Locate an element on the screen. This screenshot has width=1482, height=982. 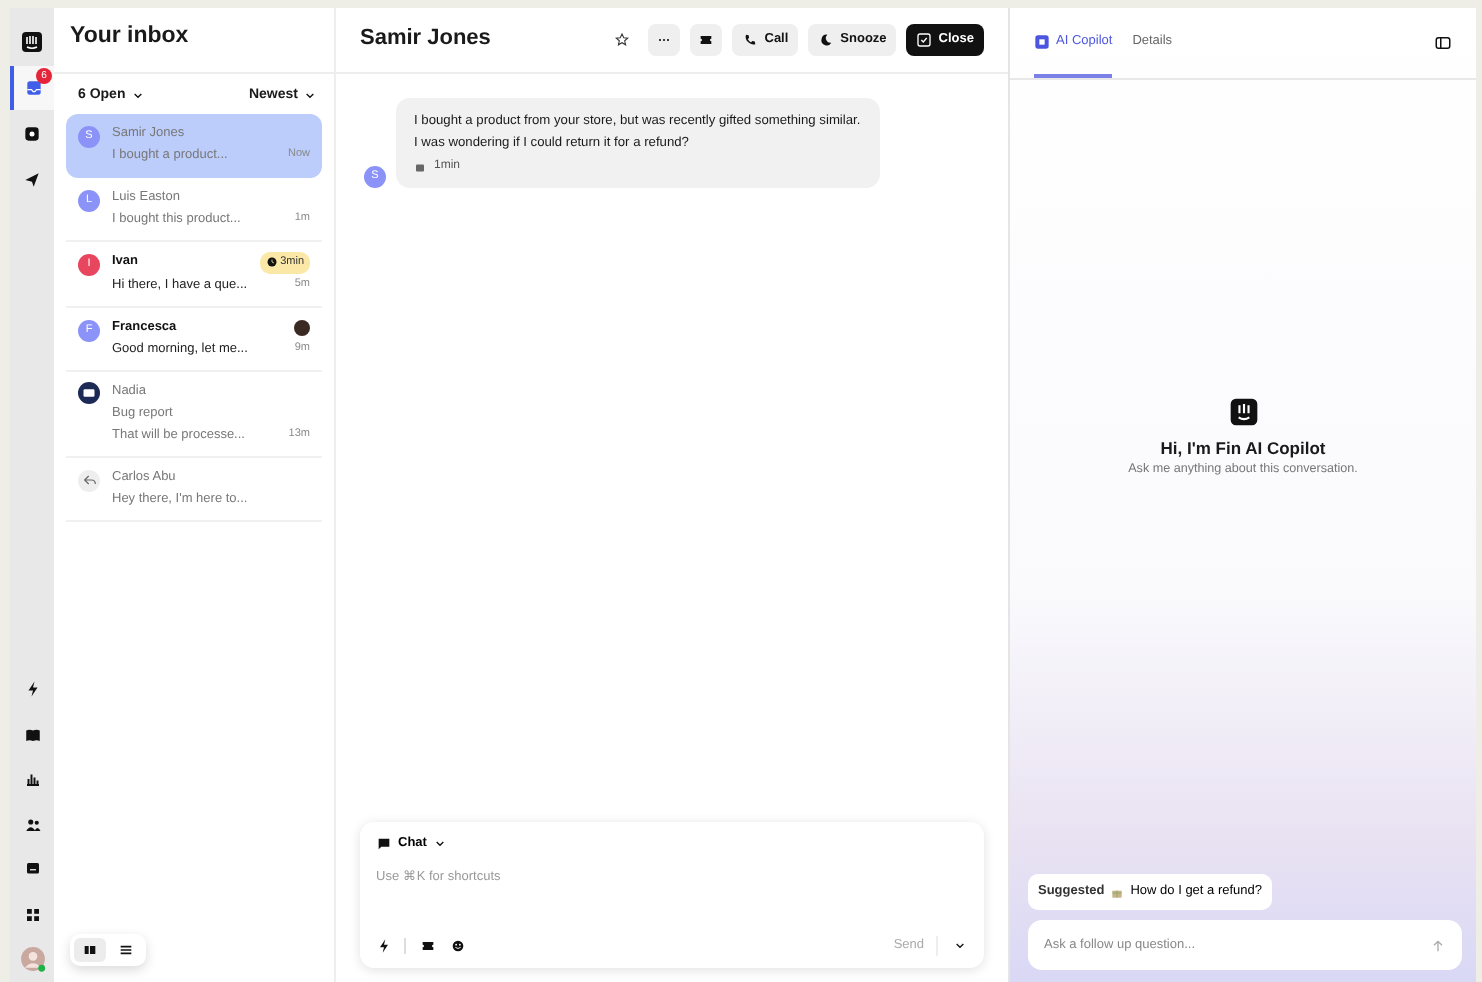
user-avatar is located at coordinates (32, 959).